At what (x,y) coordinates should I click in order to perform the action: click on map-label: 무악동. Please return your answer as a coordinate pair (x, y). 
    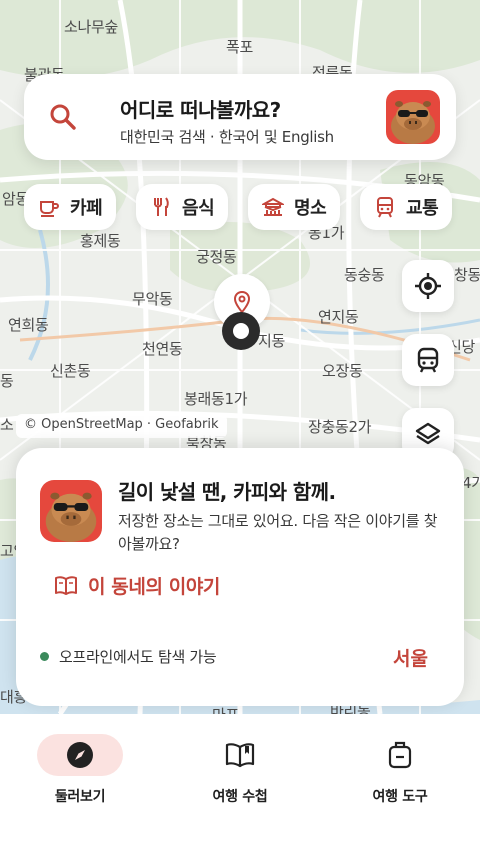
    Looking at the image, I should click on (152, 299).